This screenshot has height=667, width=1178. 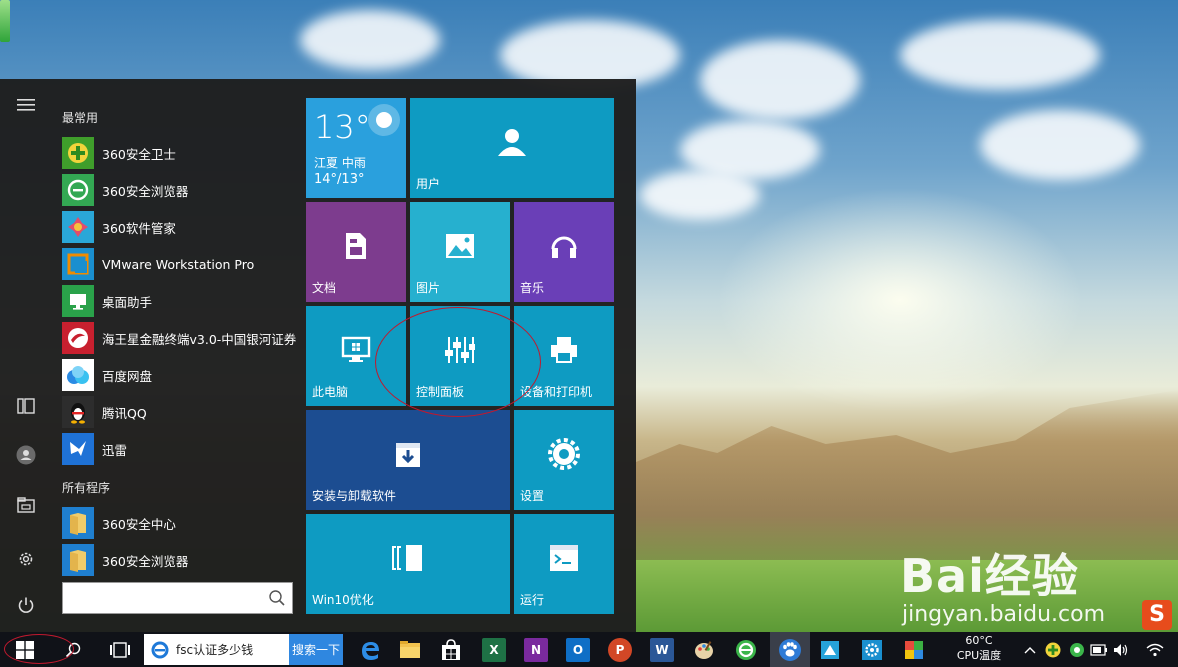 I want to click on 360-guard-tray-icon, so click(x=1053, y=649).